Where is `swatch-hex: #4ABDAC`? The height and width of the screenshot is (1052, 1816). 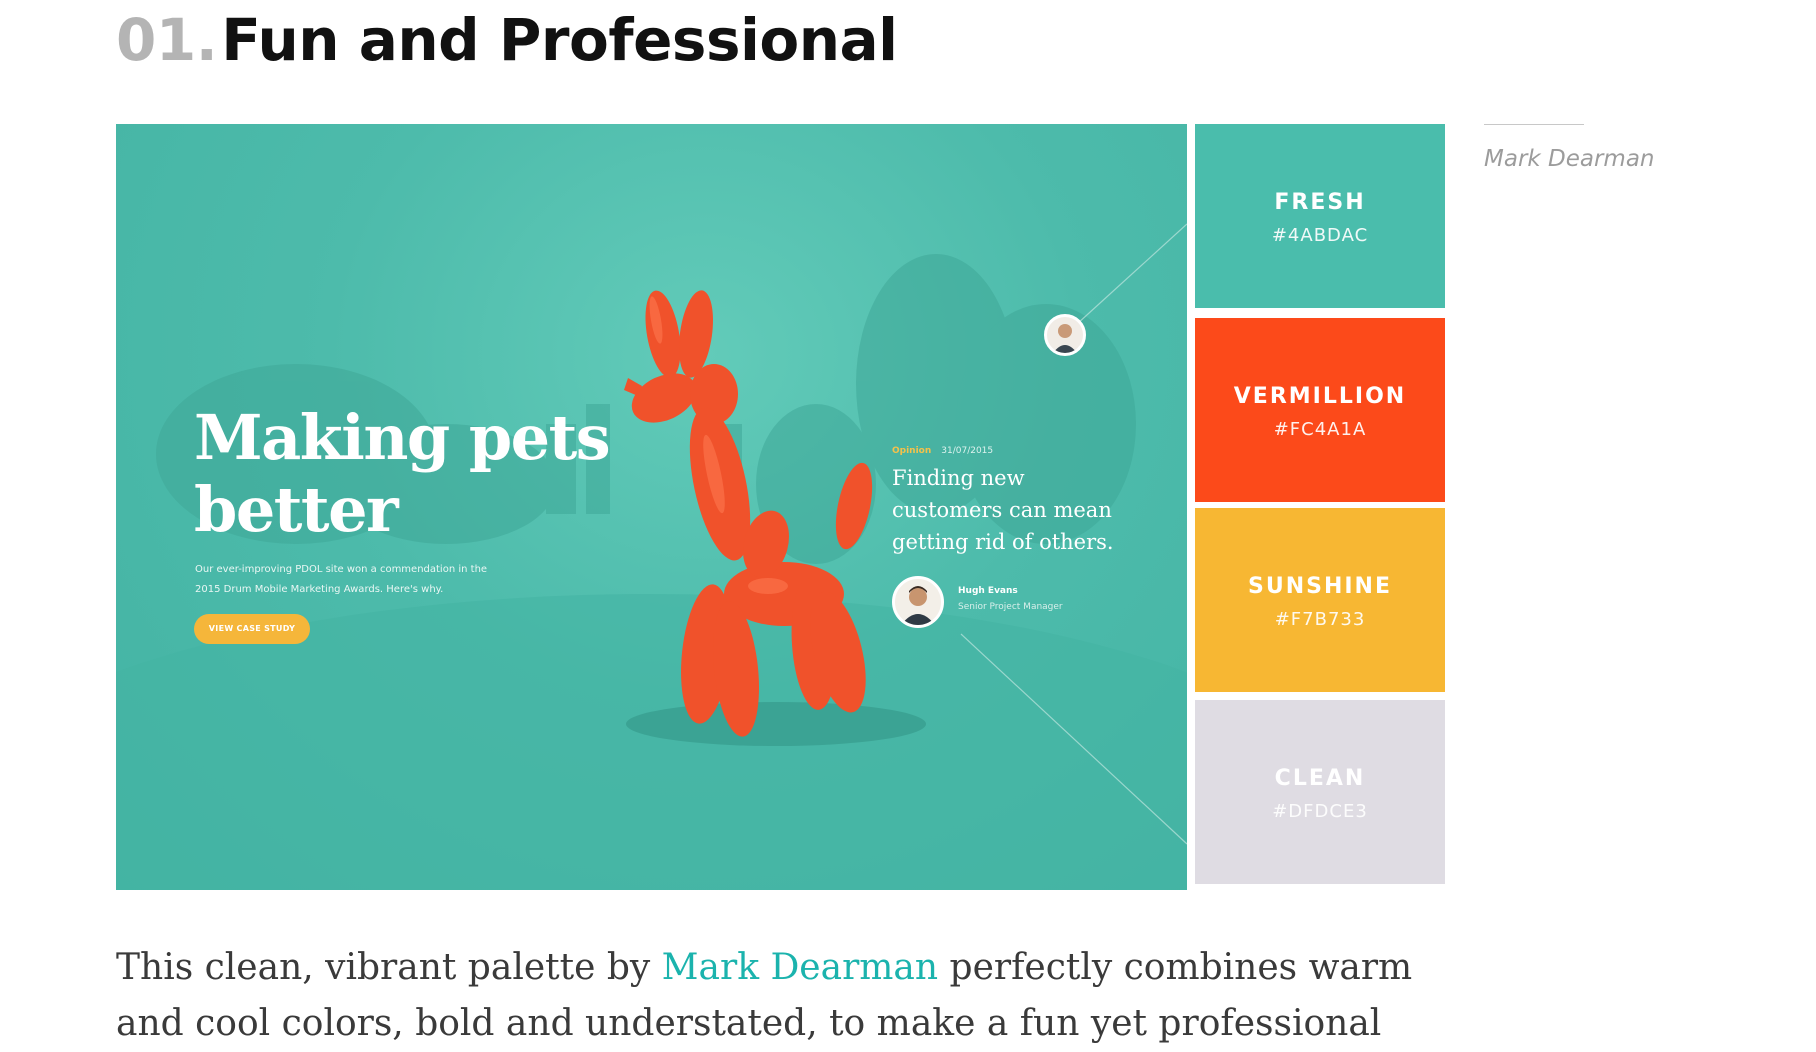 swatch-hex: #4ABDAC is located at coordinates (1320, 235).